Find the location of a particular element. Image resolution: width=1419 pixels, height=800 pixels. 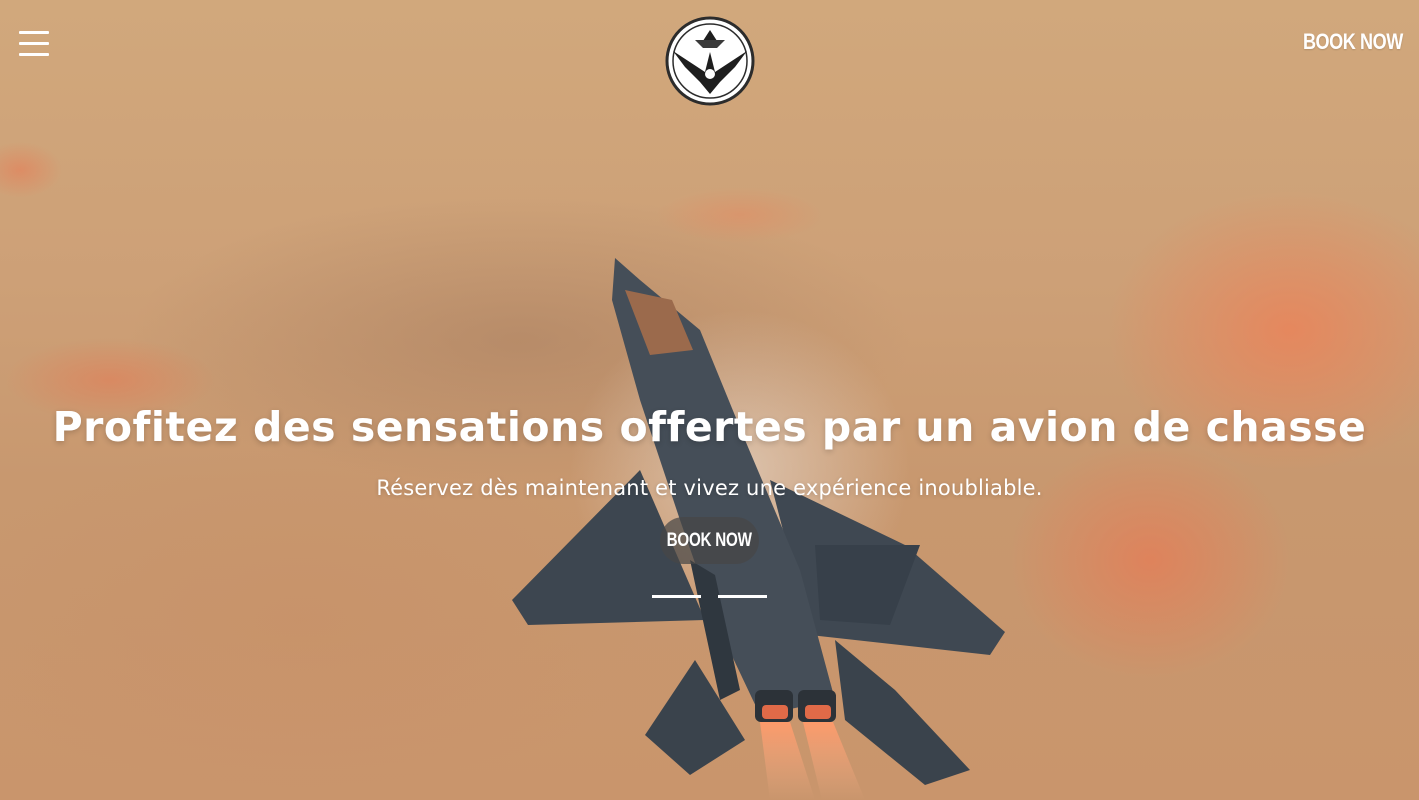

hamburger-menu-icon is located at coordinates (34, 43).